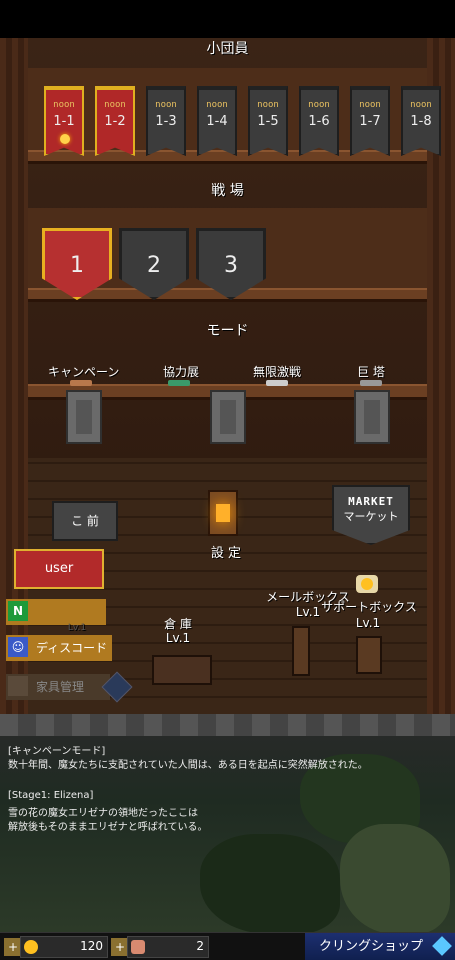 The image size is (455, 960). Describe the element at coordinates (182, 670) in the screenshot. I see `warehouse-chest` at that location.